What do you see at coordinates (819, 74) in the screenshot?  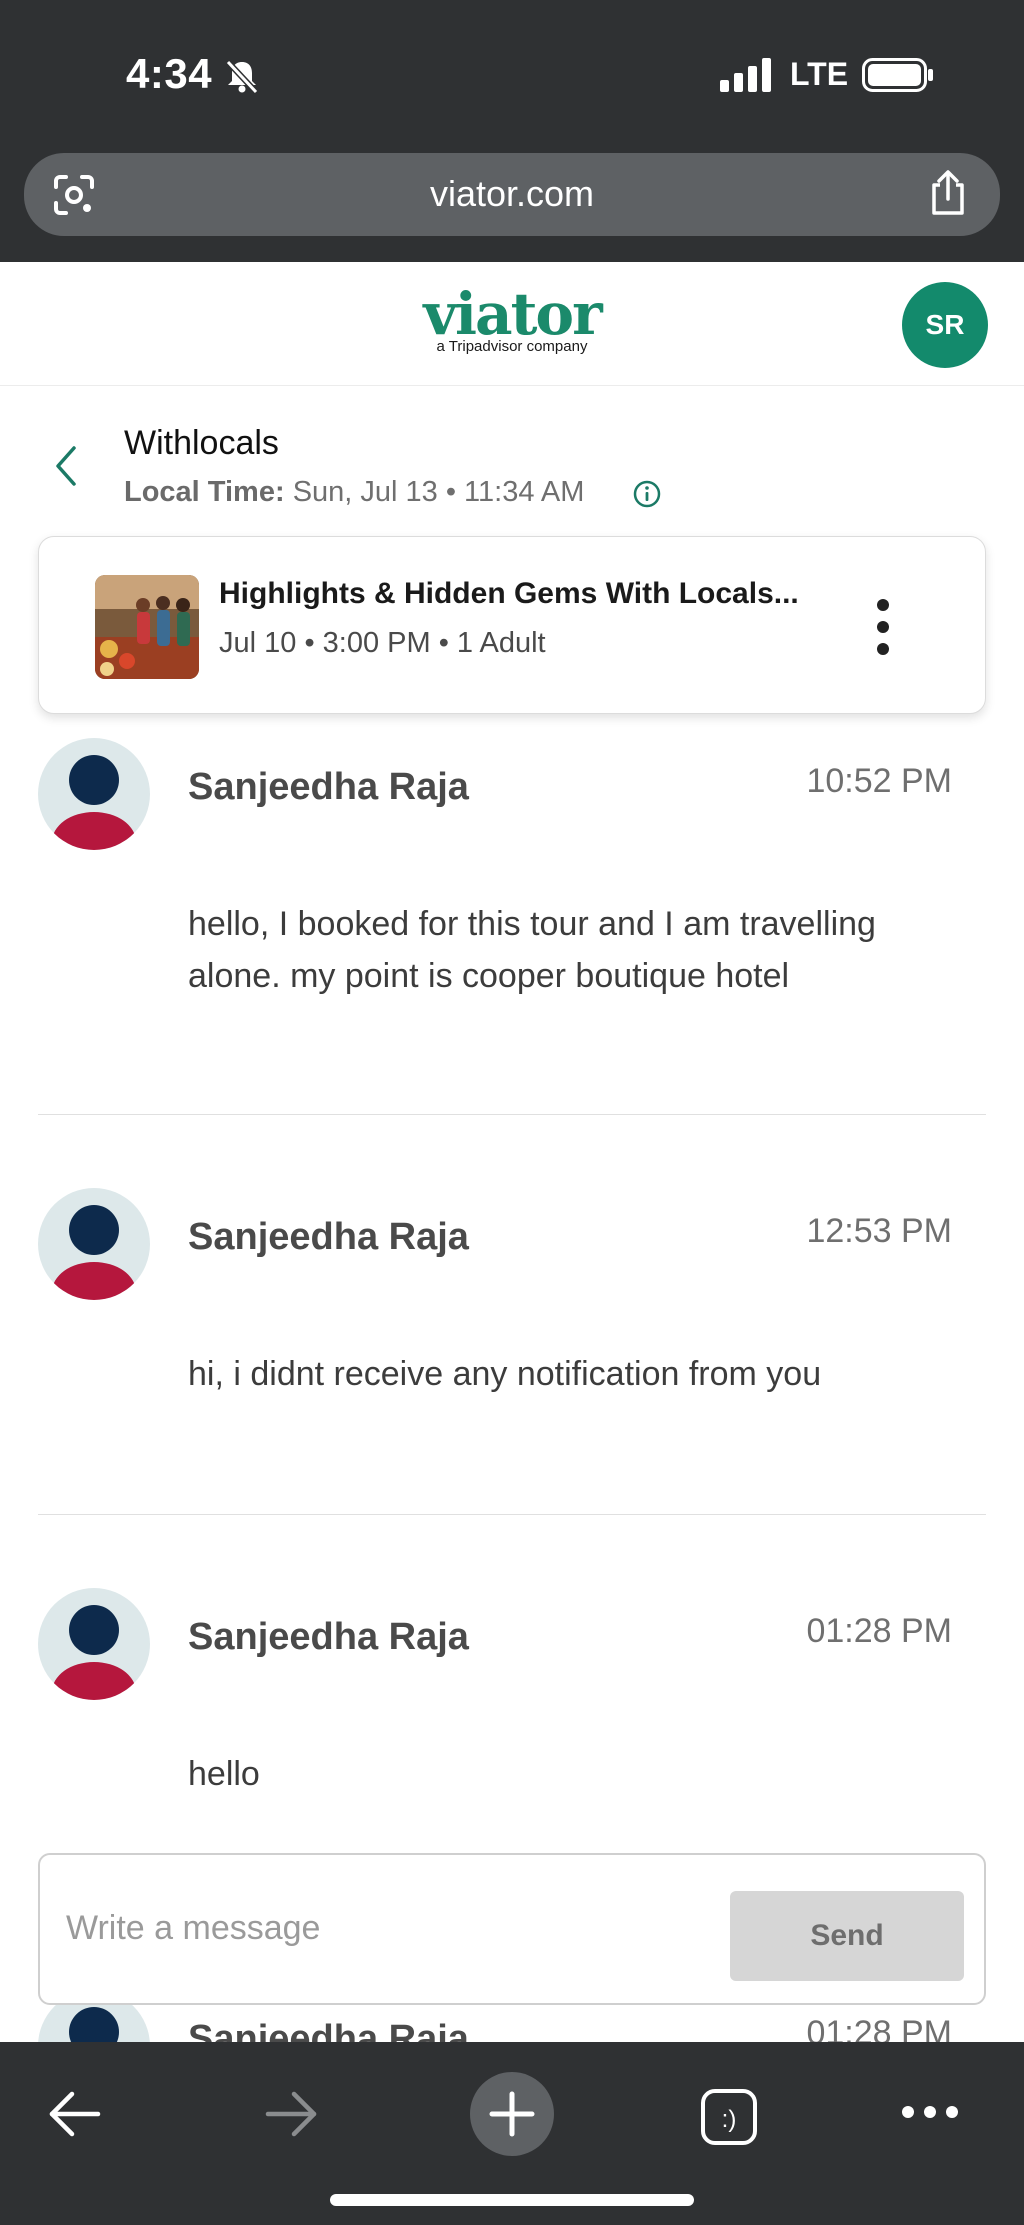 I see `network-type: LTE` at bounding box center [819, 74].